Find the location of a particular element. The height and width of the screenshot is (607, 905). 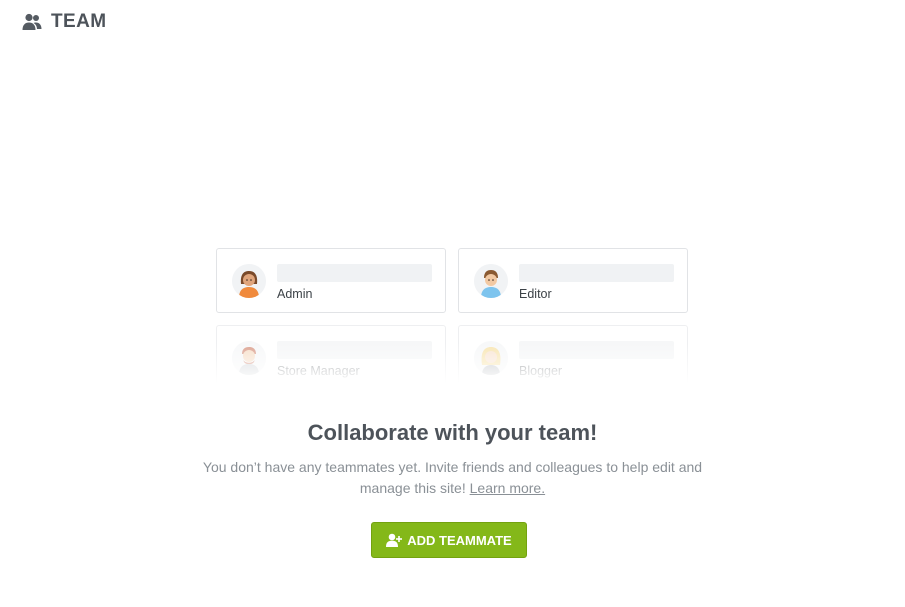

role-label-store-manager: Store Manager is located at coordinates (318, 371).